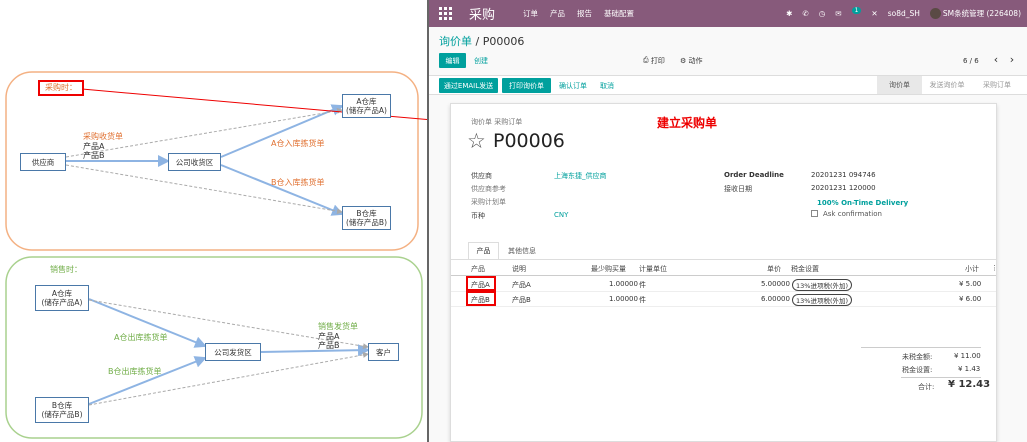  Describe the element at coordinates (856, 10) in the screenshot. I see `chat-count-badge: 1` at that location.